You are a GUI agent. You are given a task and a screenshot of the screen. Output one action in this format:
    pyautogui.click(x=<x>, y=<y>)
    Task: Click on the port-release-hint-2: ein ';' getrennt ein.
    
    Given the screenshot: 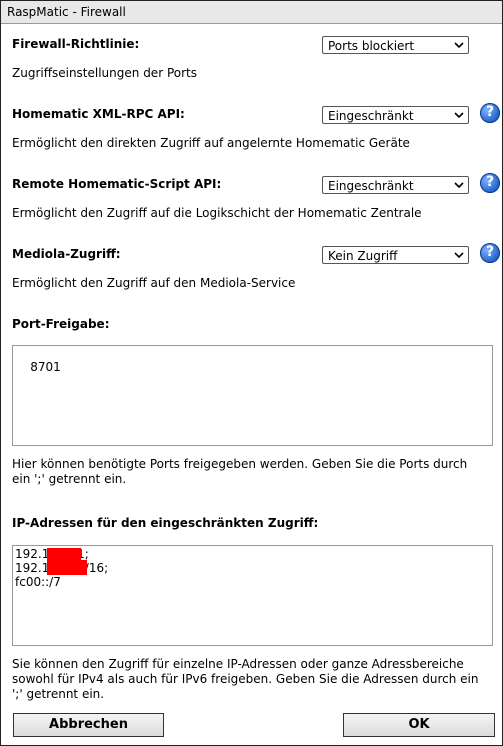 What is the action you would take?
    pyautogui.click(x=69, y=479)
    